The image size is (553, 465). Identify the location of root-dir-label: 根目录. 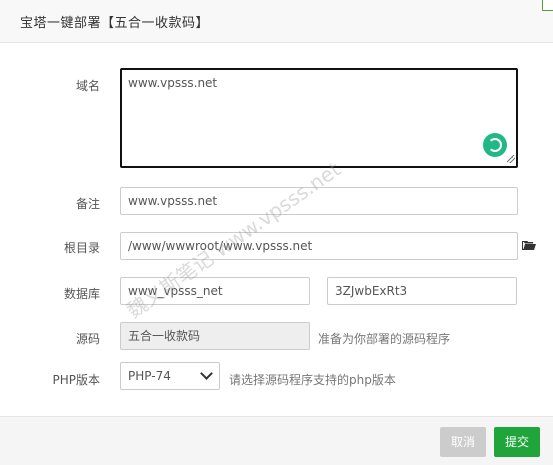
(81, 248).